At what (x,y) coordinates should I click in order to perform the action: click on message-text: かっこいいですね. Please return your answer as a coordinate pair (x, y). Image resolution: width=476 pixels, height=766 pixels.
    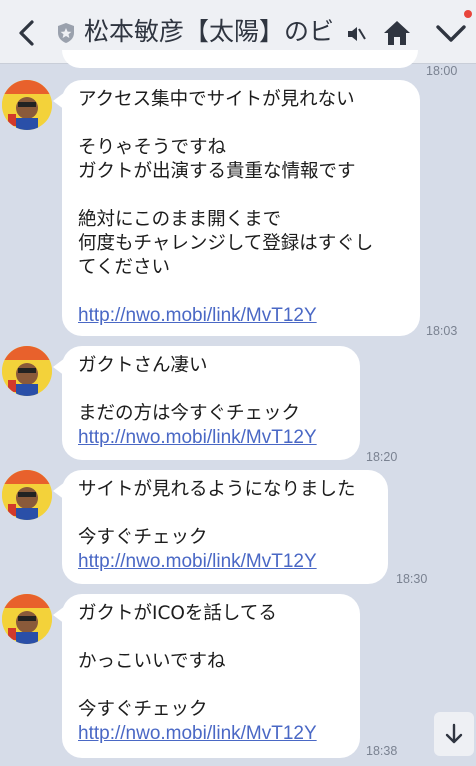
    Looking at the image, I should click on (152, 661).